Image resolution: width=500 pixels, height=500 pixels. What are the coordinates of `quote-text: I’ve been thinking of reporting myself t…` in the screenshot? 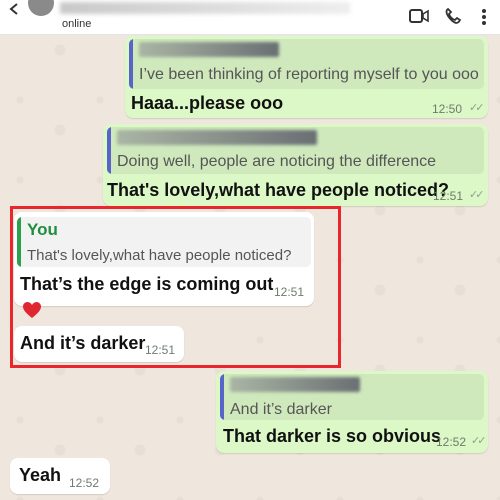 It's located at (309, 74).